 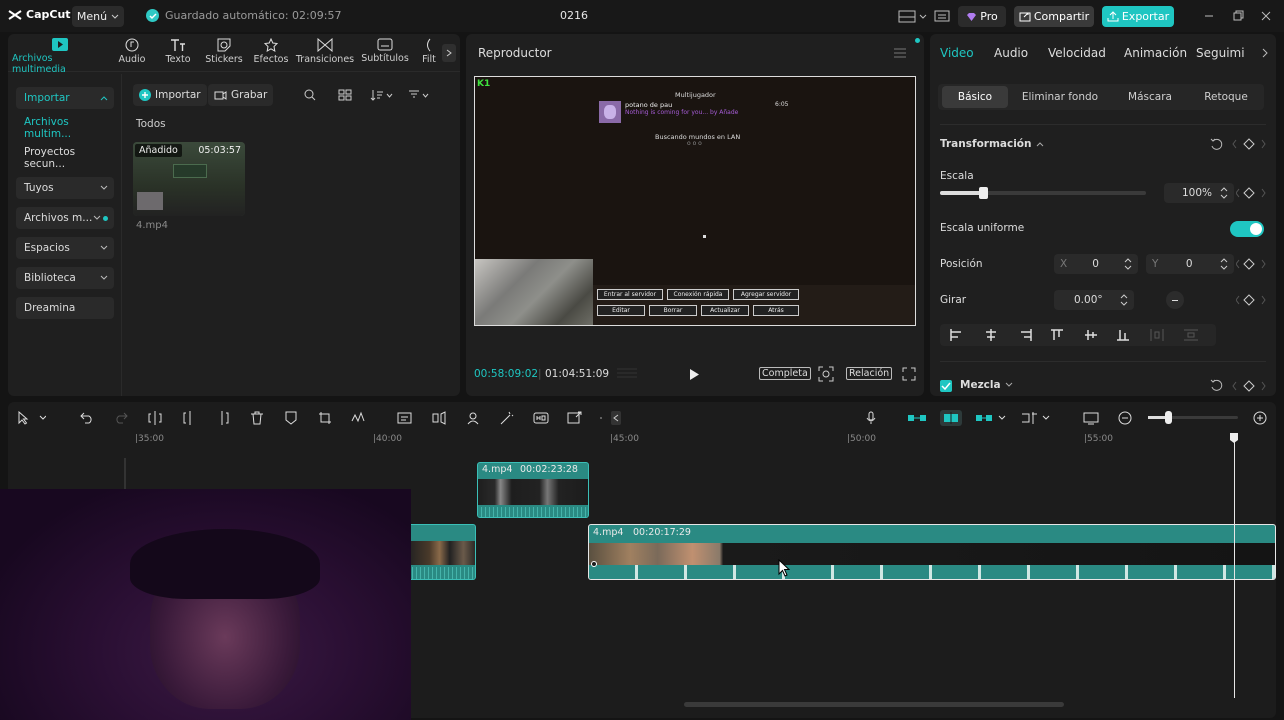 What do you see at coordinates (473, 418) in the screenshot?
I see `cutout-icon` at bounding box center [473, 418].